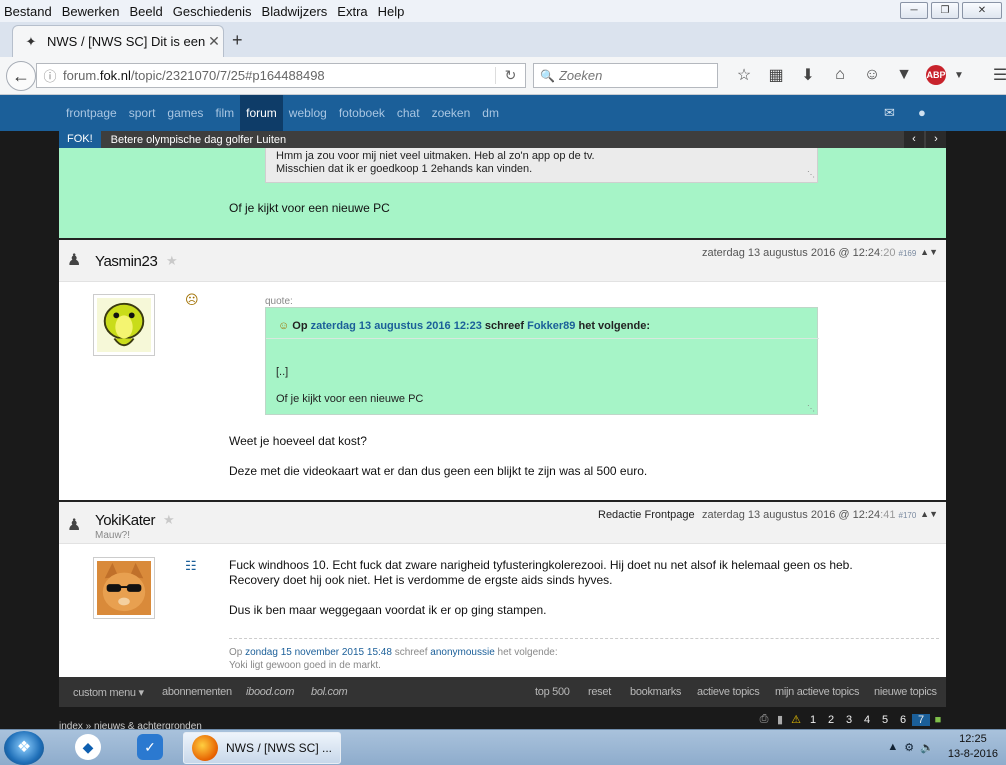  What do you see at coordinates (224, 113) in the screenshot?
I see `nav-film: film` at bounding box center [224, 113].